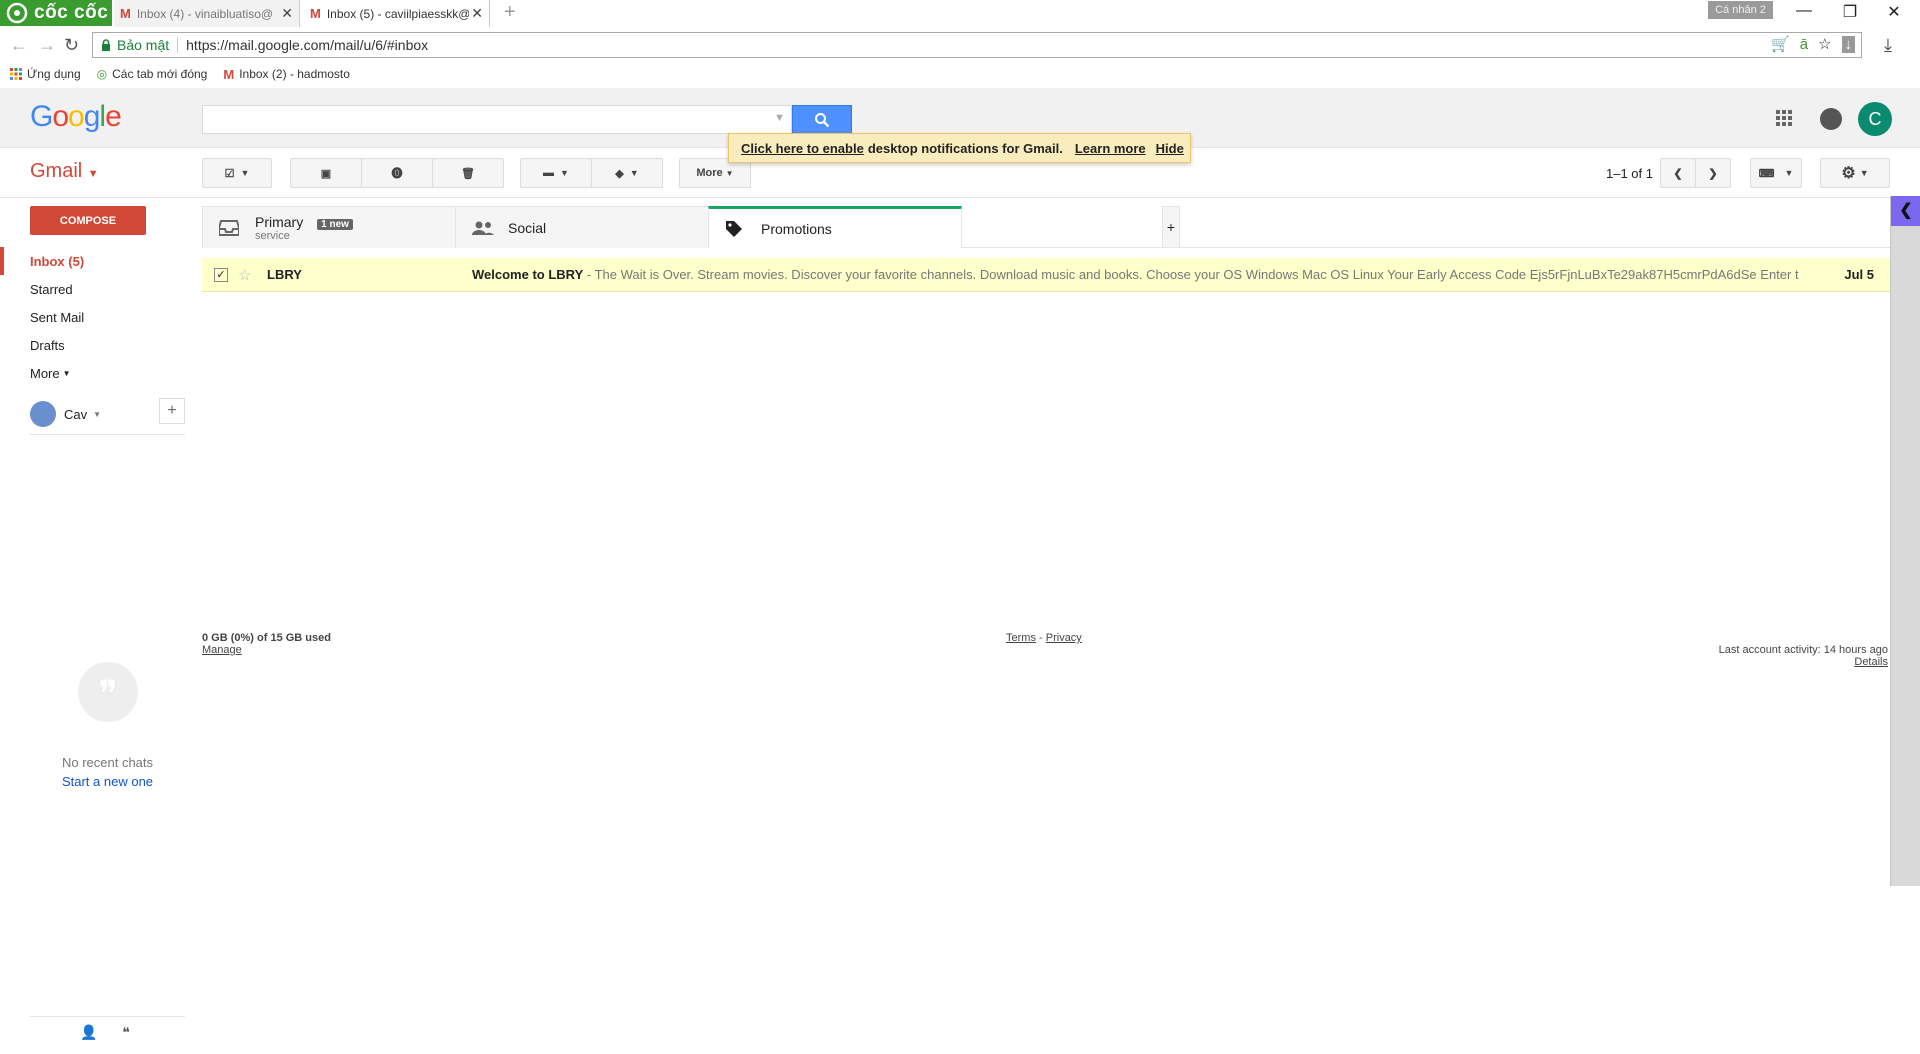 This screenshot has height=1054, width=1920. Describe the element at coordinates (510, 12) in the screenshot. I see `new-tab-button: +` at that location.